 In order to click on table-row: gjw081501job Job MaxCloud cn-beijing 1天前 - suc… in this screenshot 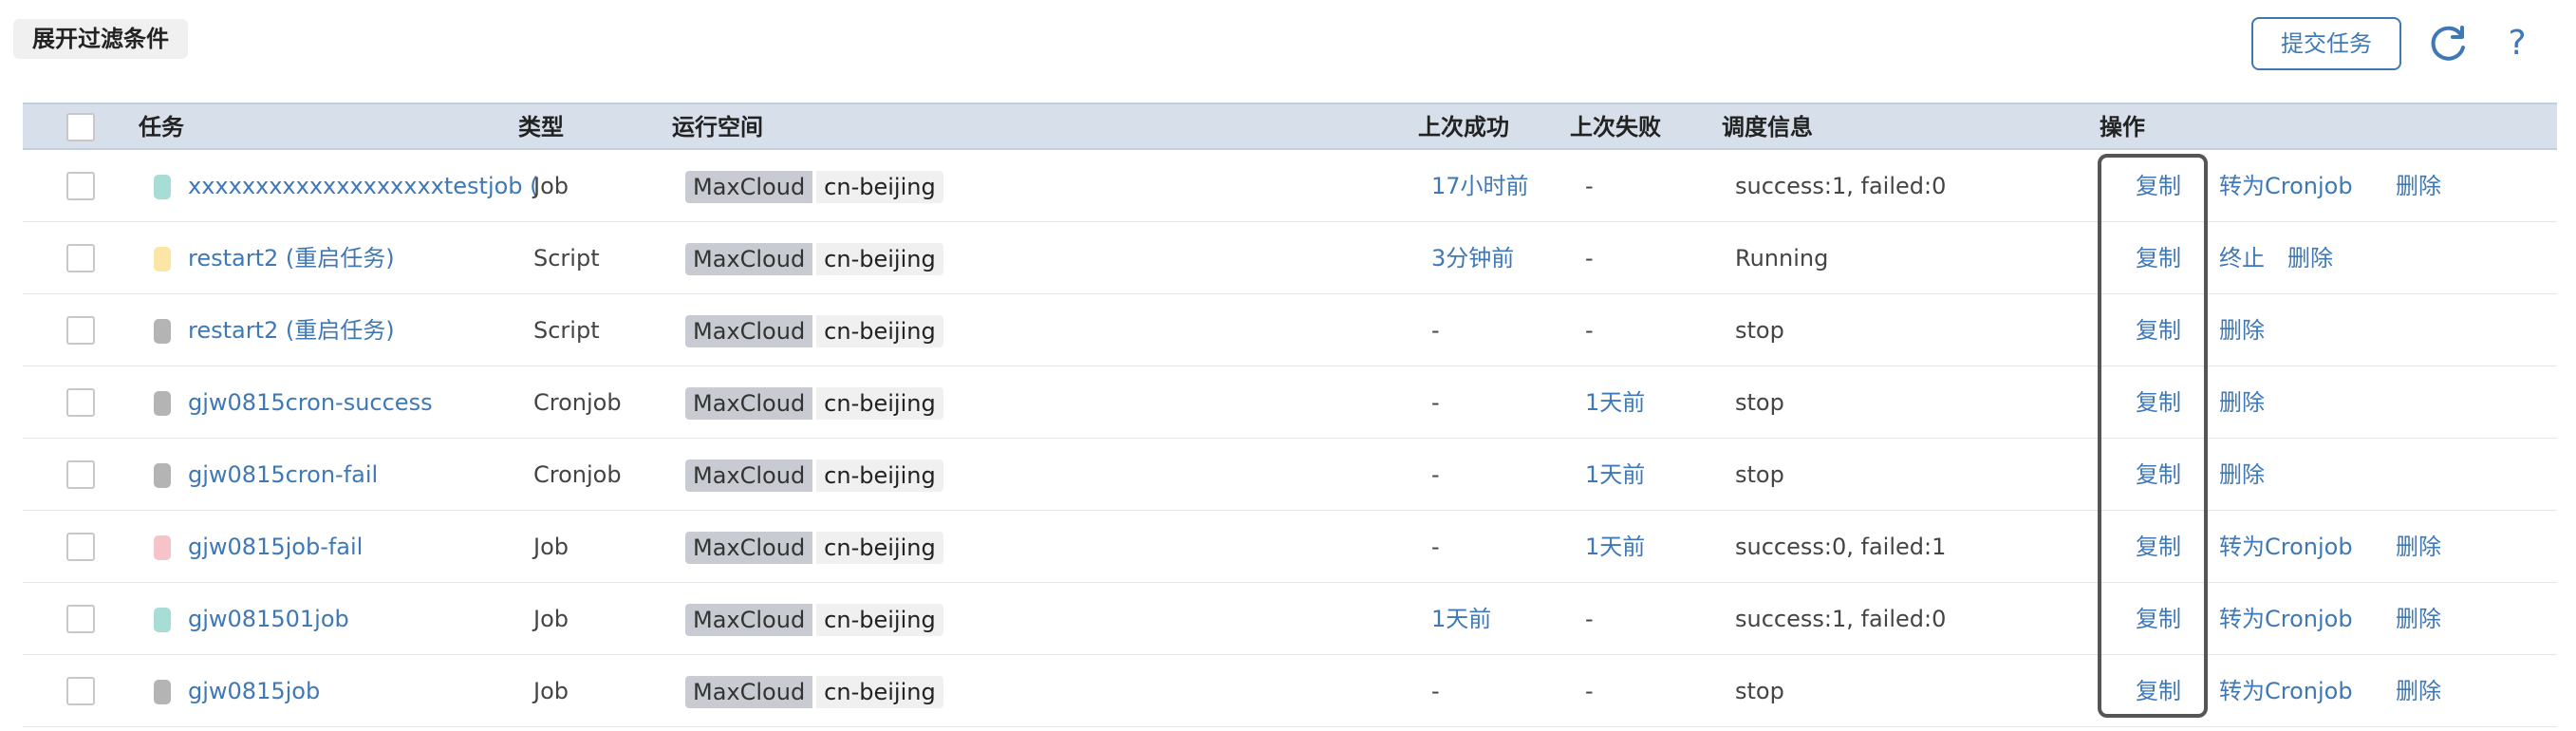, I will do `click(1290, 619)`.